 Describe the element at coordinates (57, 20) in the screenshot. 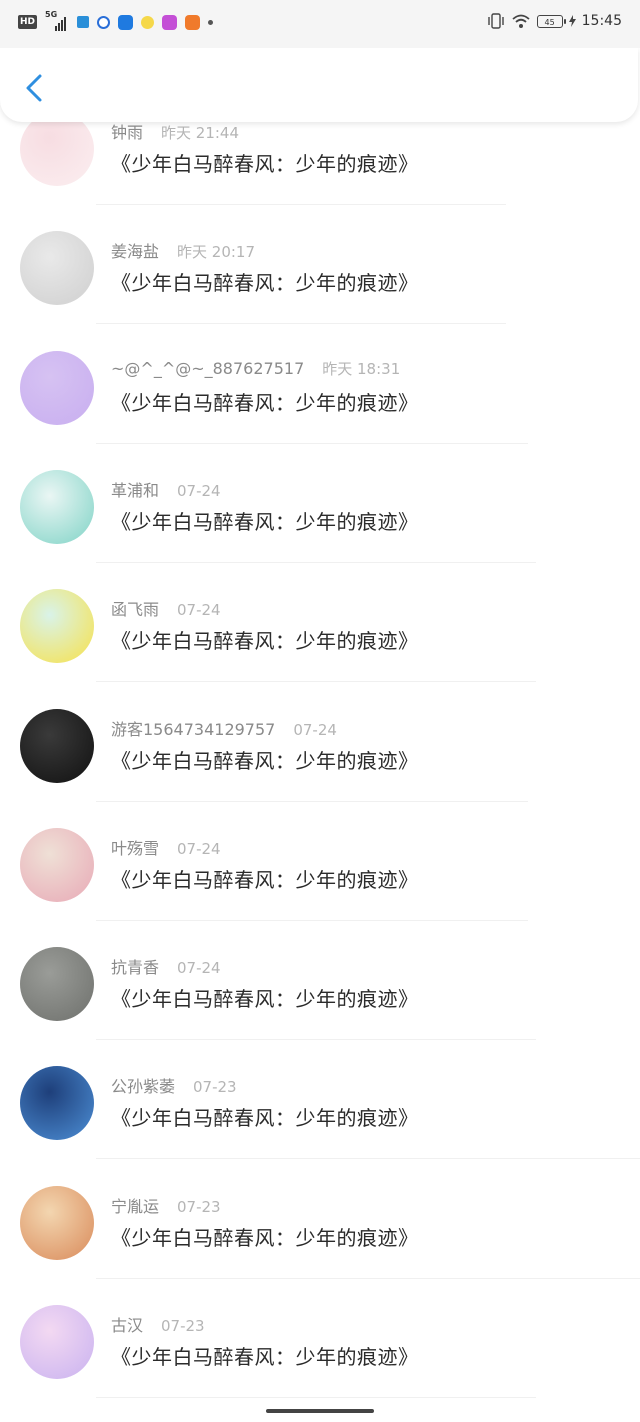

I see `signal-icon: 5G` at that location.